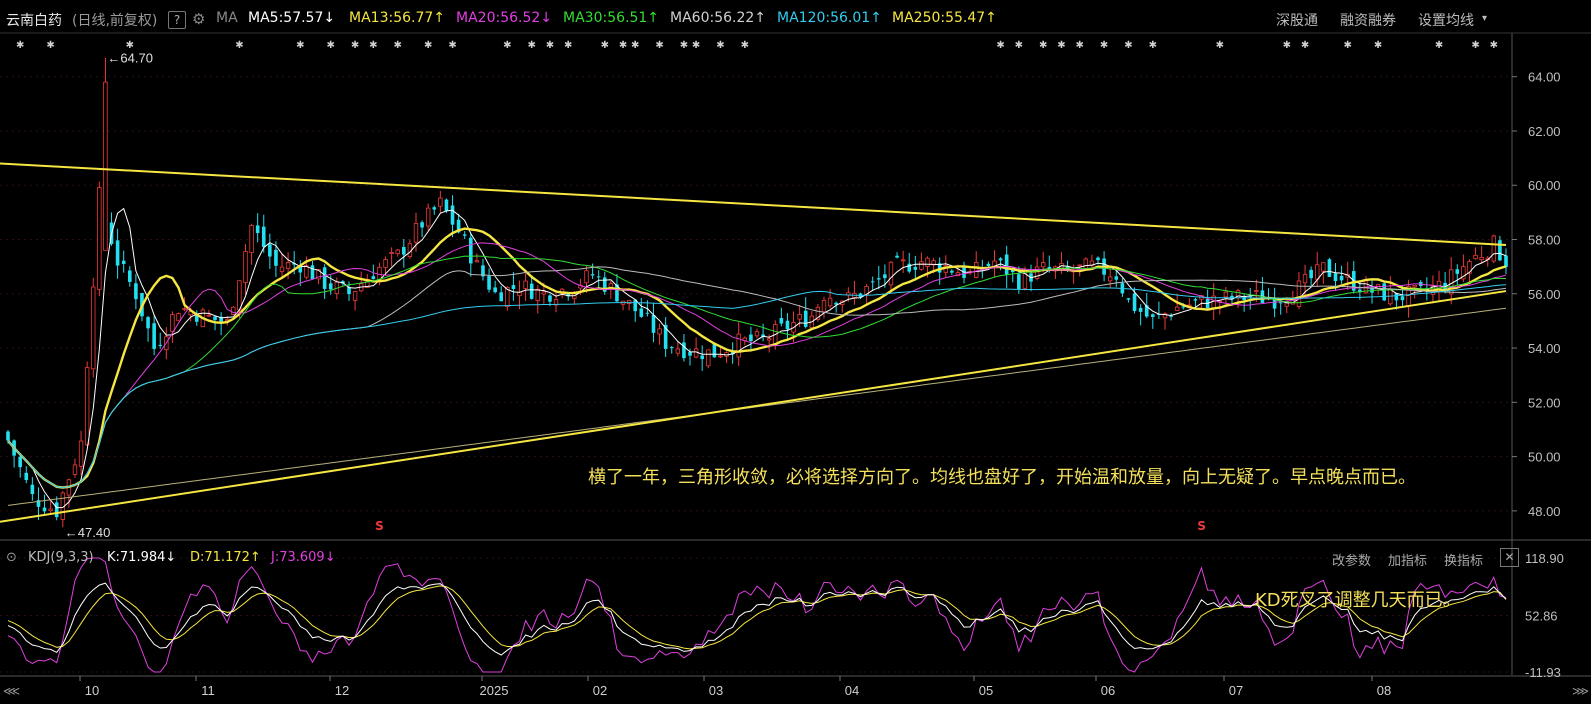 The height and width of the screenshot is (704, 1591). Describe the element at coordinates (1351, 559) in the screenshot. I see `link-edit-params: 改参数` at that location.